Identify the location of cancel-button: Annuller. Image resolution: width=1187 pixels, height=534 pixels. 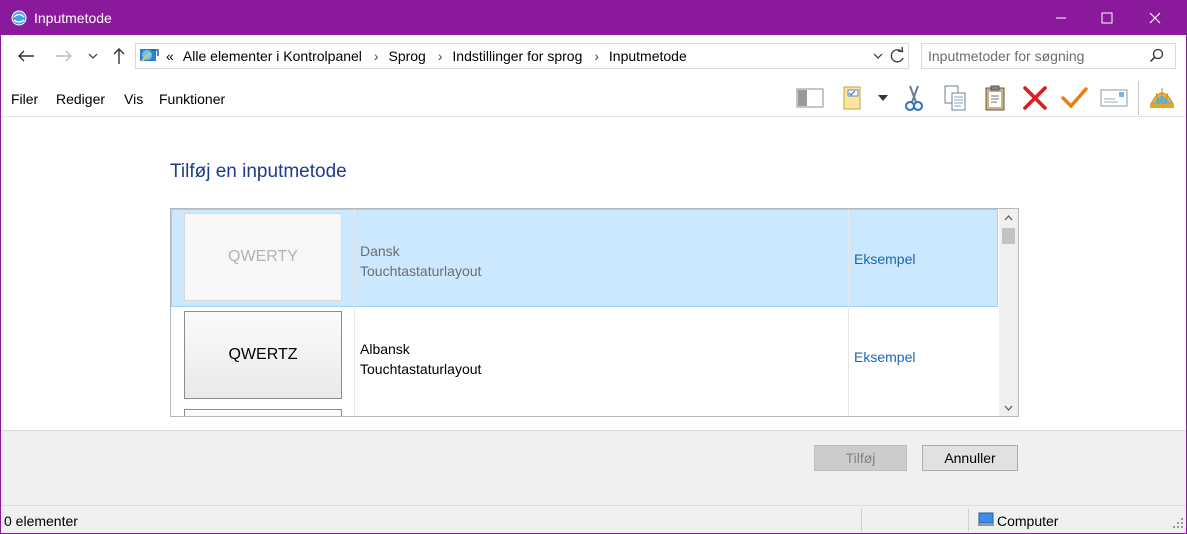
(970, 458).